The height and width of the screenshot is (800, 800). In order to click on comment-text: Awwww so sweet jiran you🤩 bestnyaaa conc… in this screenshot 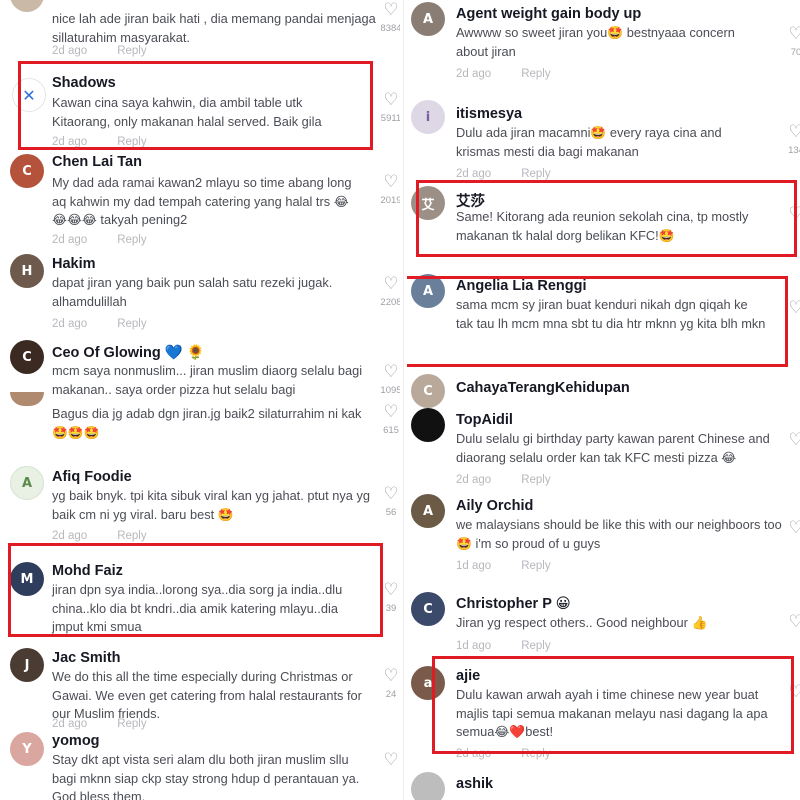, I will do `click(595, 42)`.